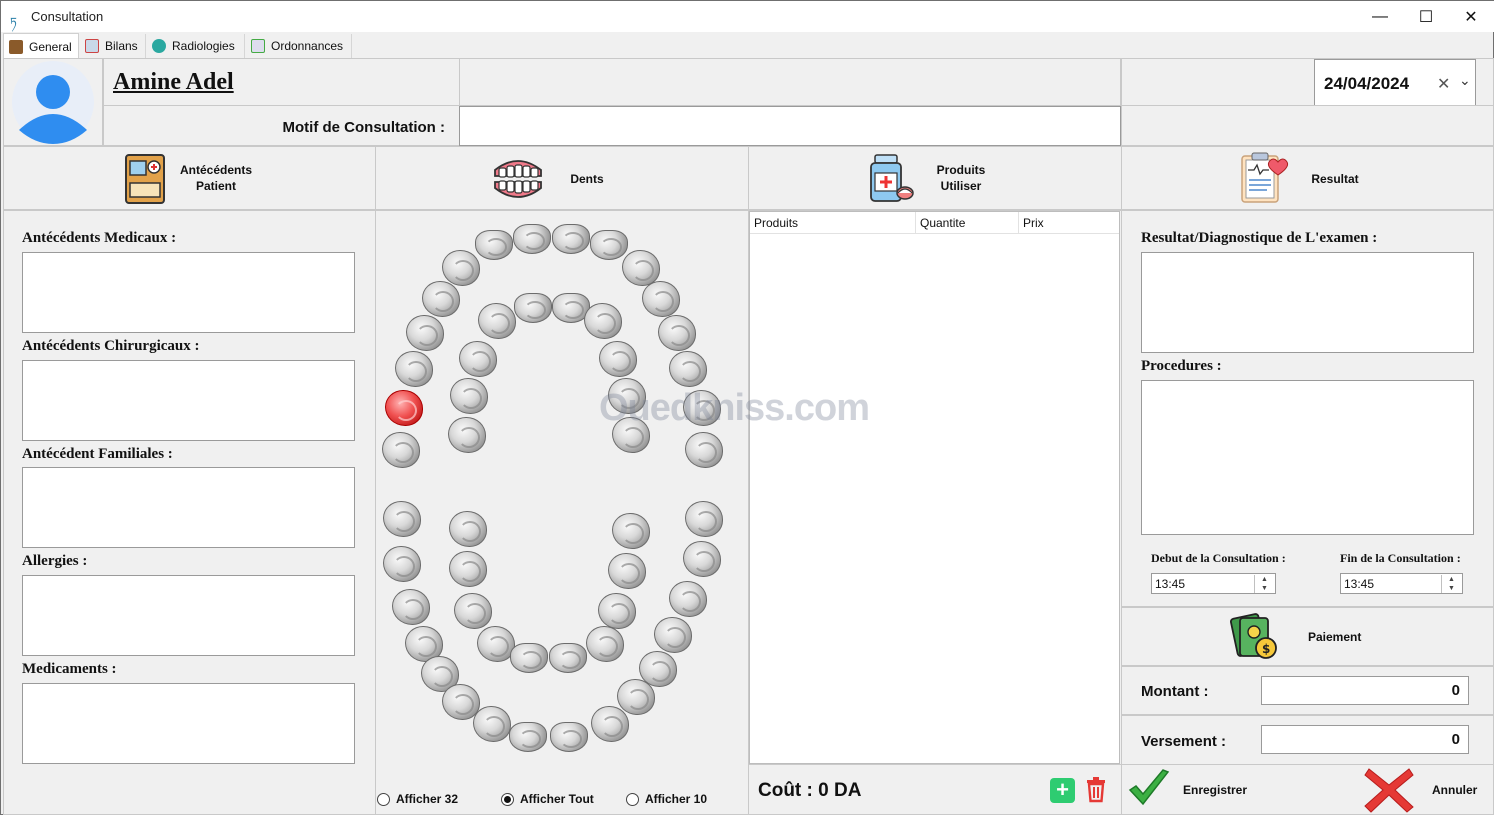 The height and width of the screenshot is (815, 1494). I want to click on antecedents-familiales-input, so click(188, 507).